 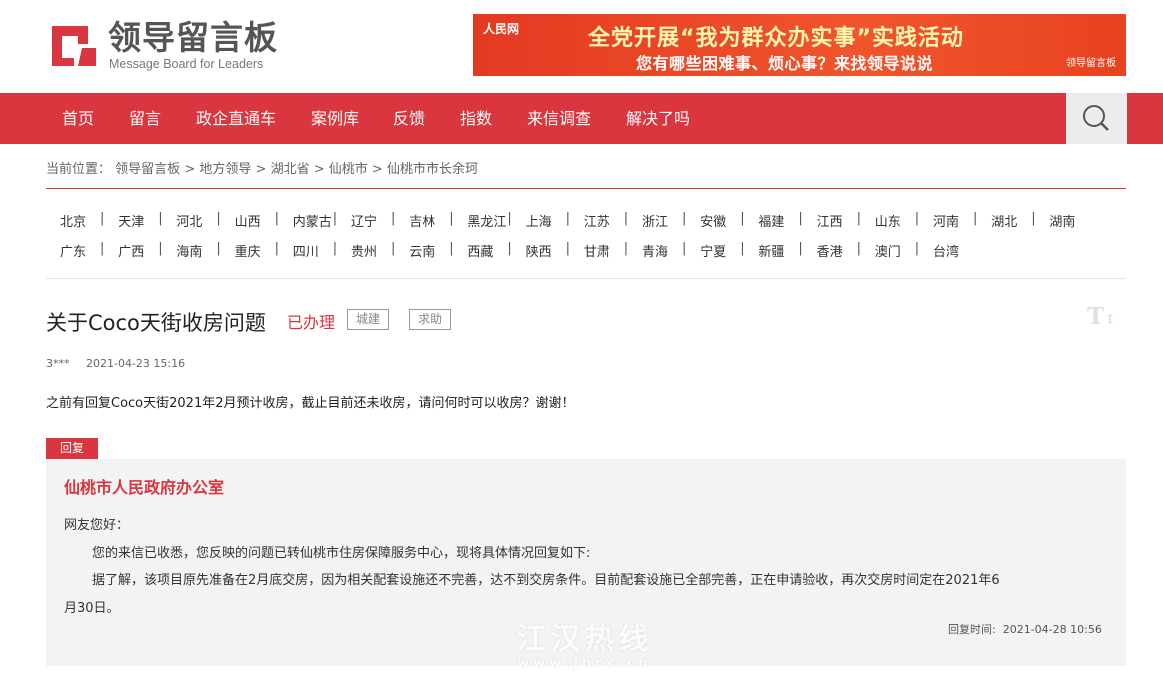 I want to click on logo-icon, so click(x=74, y=45).